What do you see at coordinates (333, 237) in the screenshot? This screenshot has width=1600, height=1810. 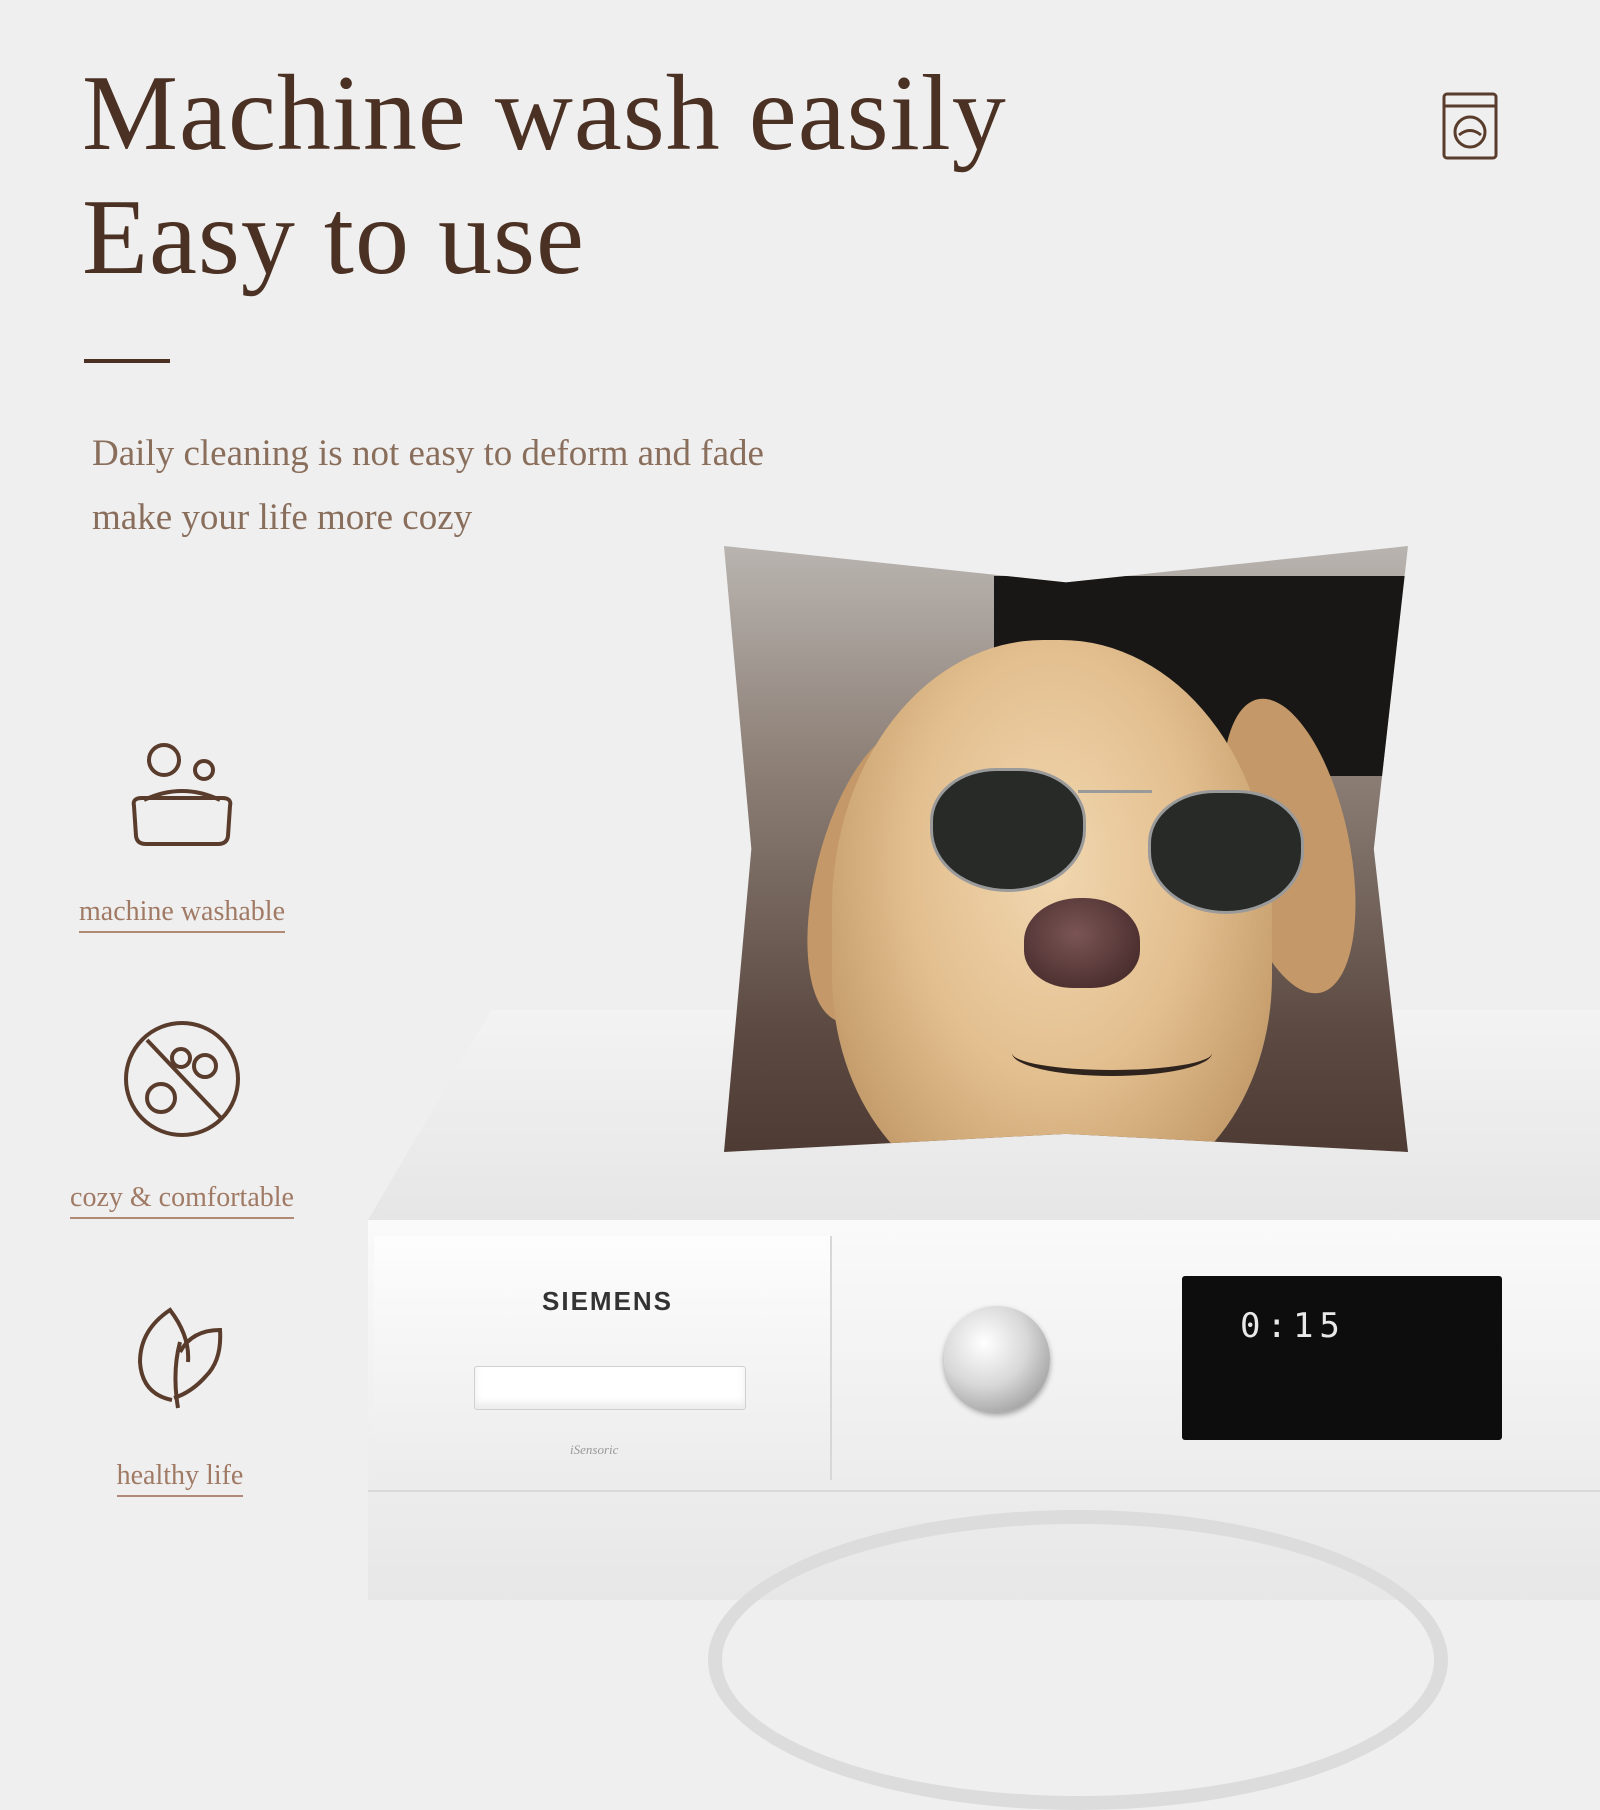 I see `headline-line-2: Easy to use` at bounding box center [333, 237].